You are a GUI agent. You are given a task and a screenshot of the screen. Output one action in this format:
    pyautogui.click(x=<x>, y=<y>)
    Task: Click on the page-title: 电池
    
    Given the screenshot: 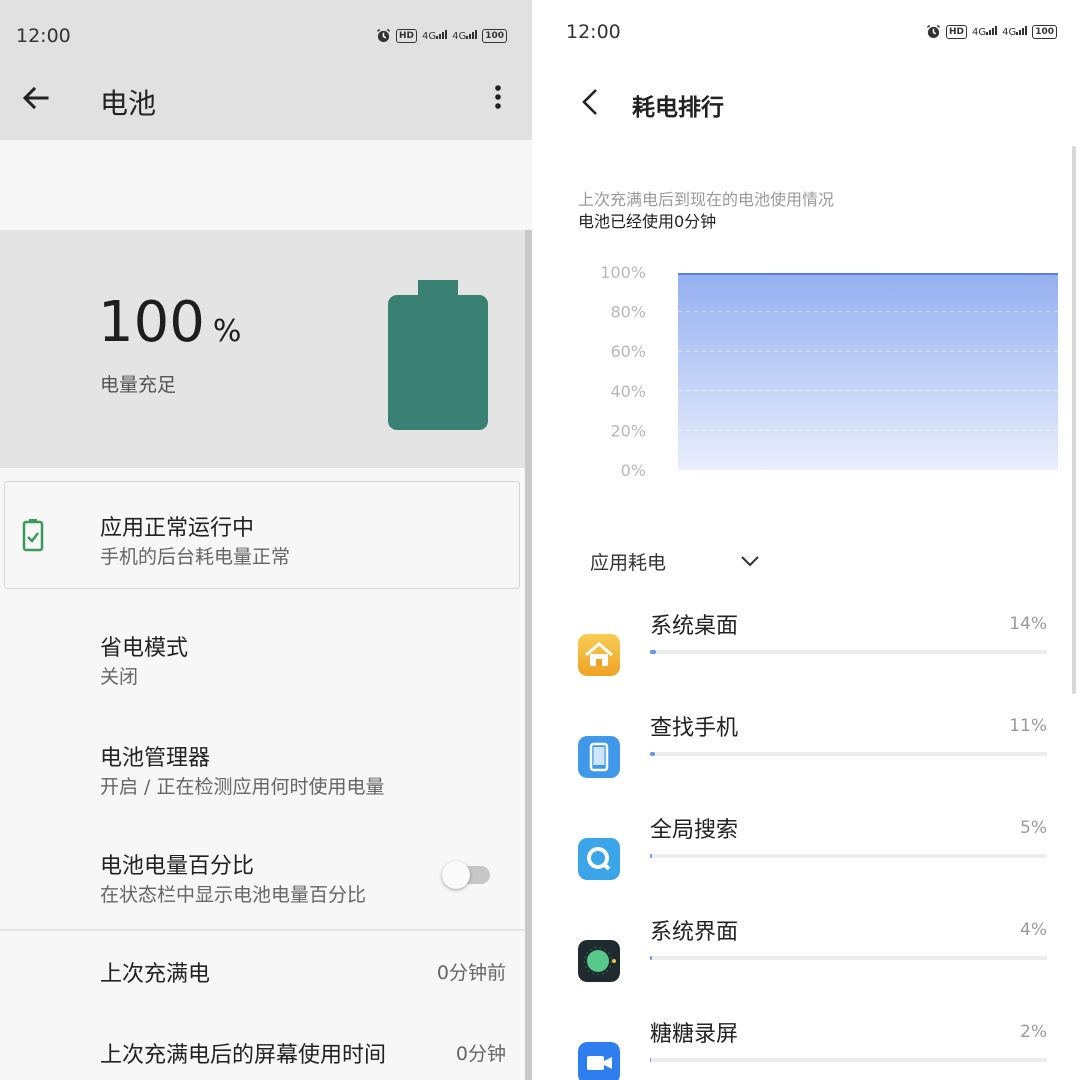 What is the action you would take?
    pyautogui.click(x=128, y=103)
    